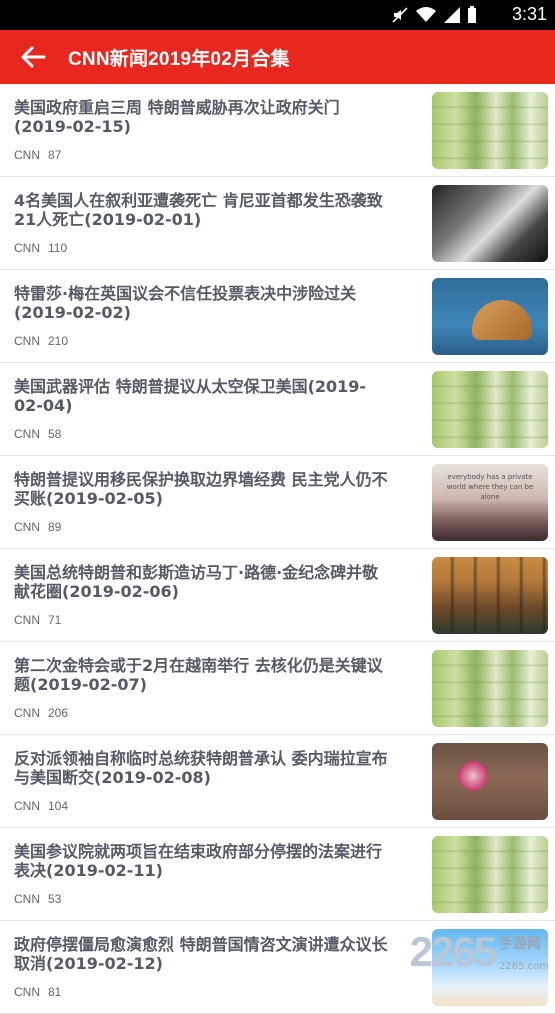 The image size is (555, 1014). I want to click on item-title: 美国参议院就两项旨在结束政府部分停摆的法案进行表决(2019-02-11), so click(198, 861).